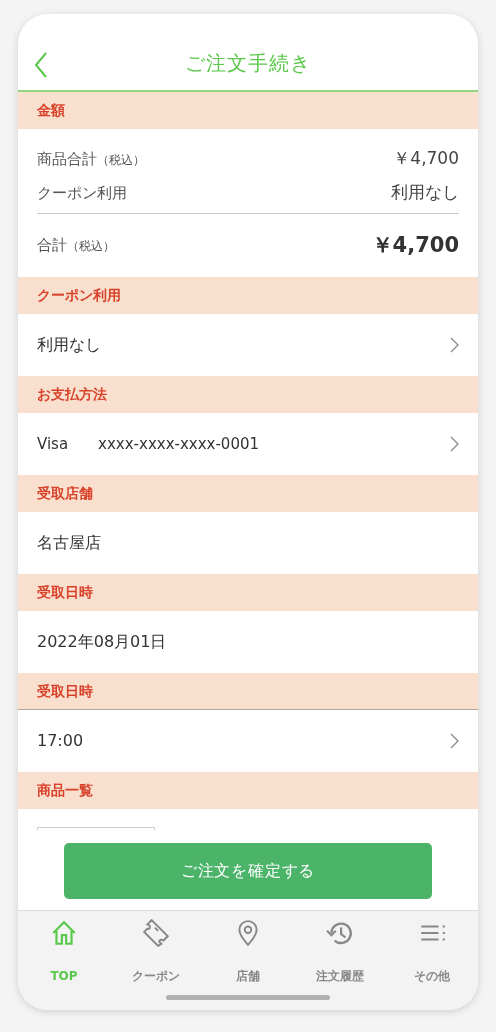 The image size is (496, 1032). Describe the element at coordinates (65, 493) in the screenshot. I see `section-heading: 受取店舗` at that location.